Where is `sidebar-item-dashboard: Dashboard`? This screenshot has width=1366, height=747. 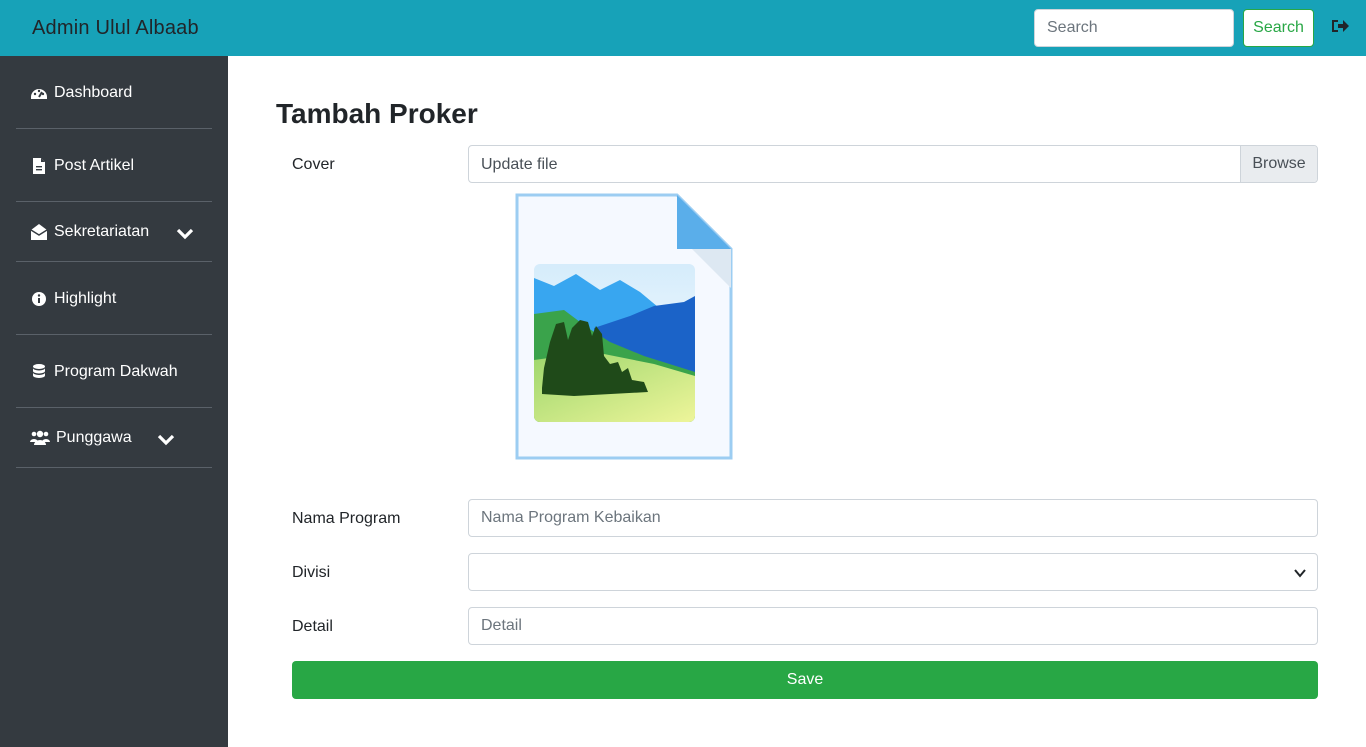 sidebar-item-dashboard: Dashboard is located at coordinates (114, 92).